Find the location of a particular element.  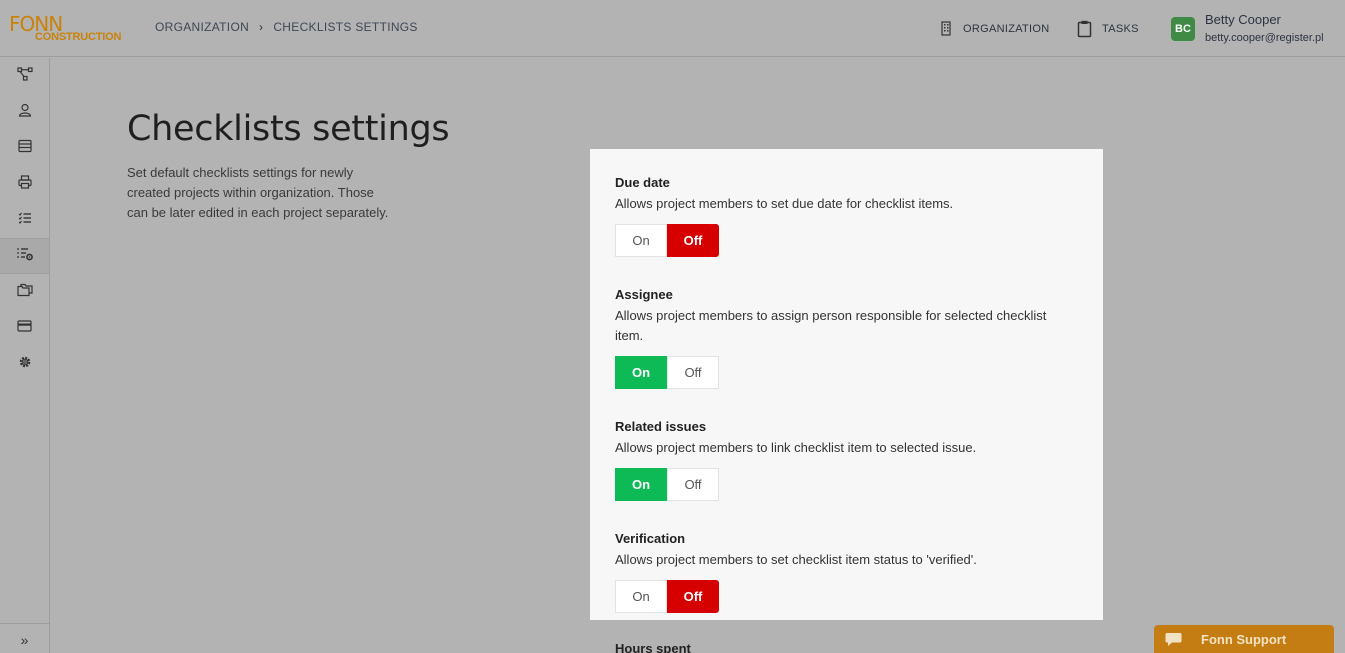

folders-icon is located at coordinates (25, 292).